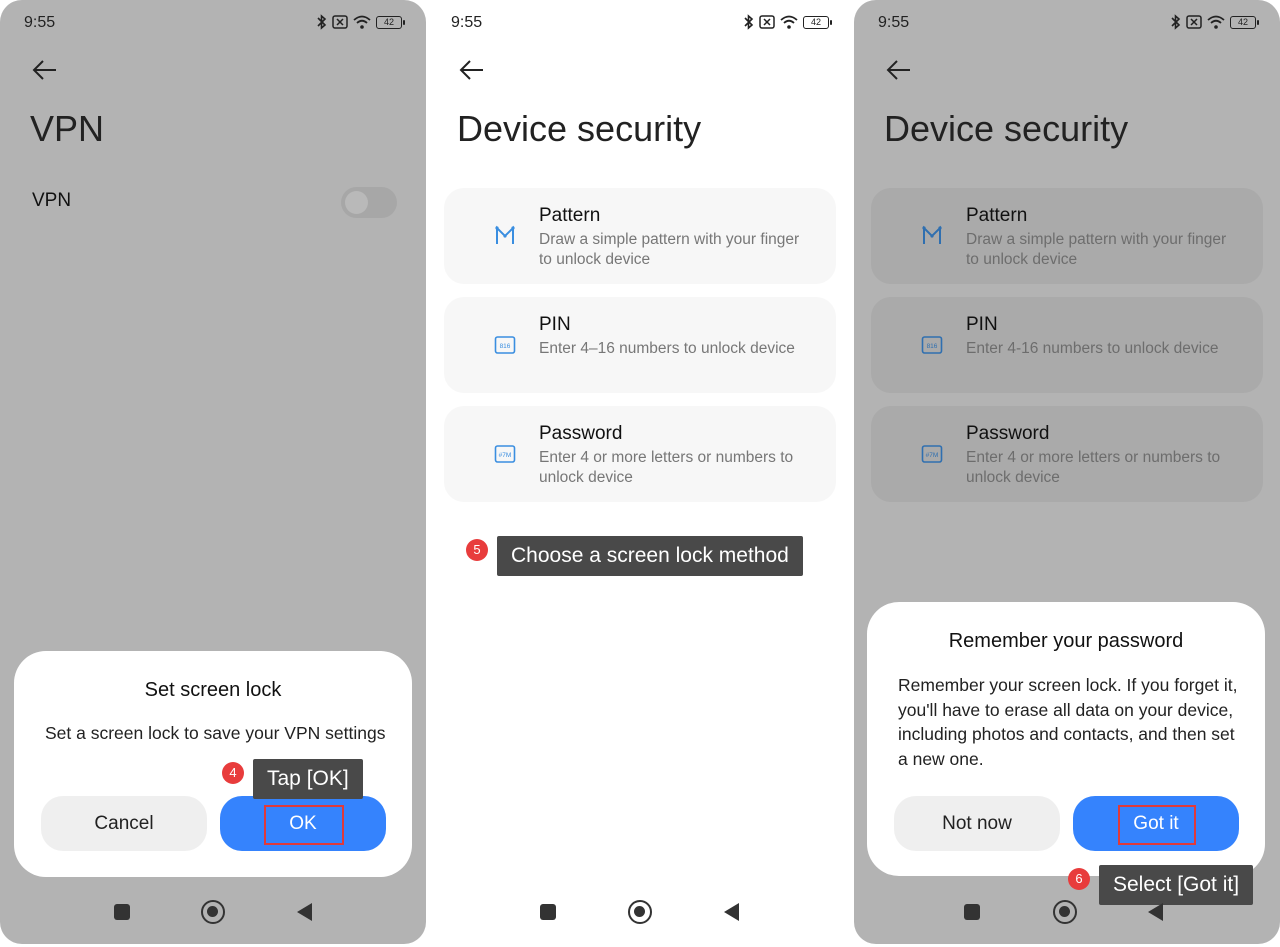 Image resolution: width=1280 pixels, height=947 pixels. Describe the element at coordinates (667, 348) in the screenshot. I see `option-description: Enter 4–16 numbers to unlock device` at that location.